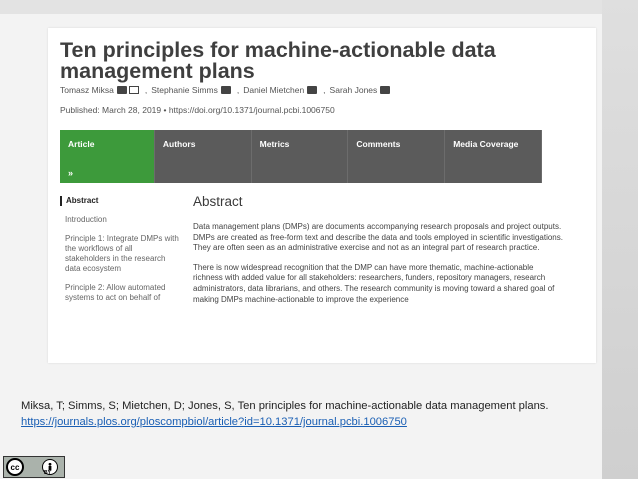  I want to click on email-icon, so click(133, 90).